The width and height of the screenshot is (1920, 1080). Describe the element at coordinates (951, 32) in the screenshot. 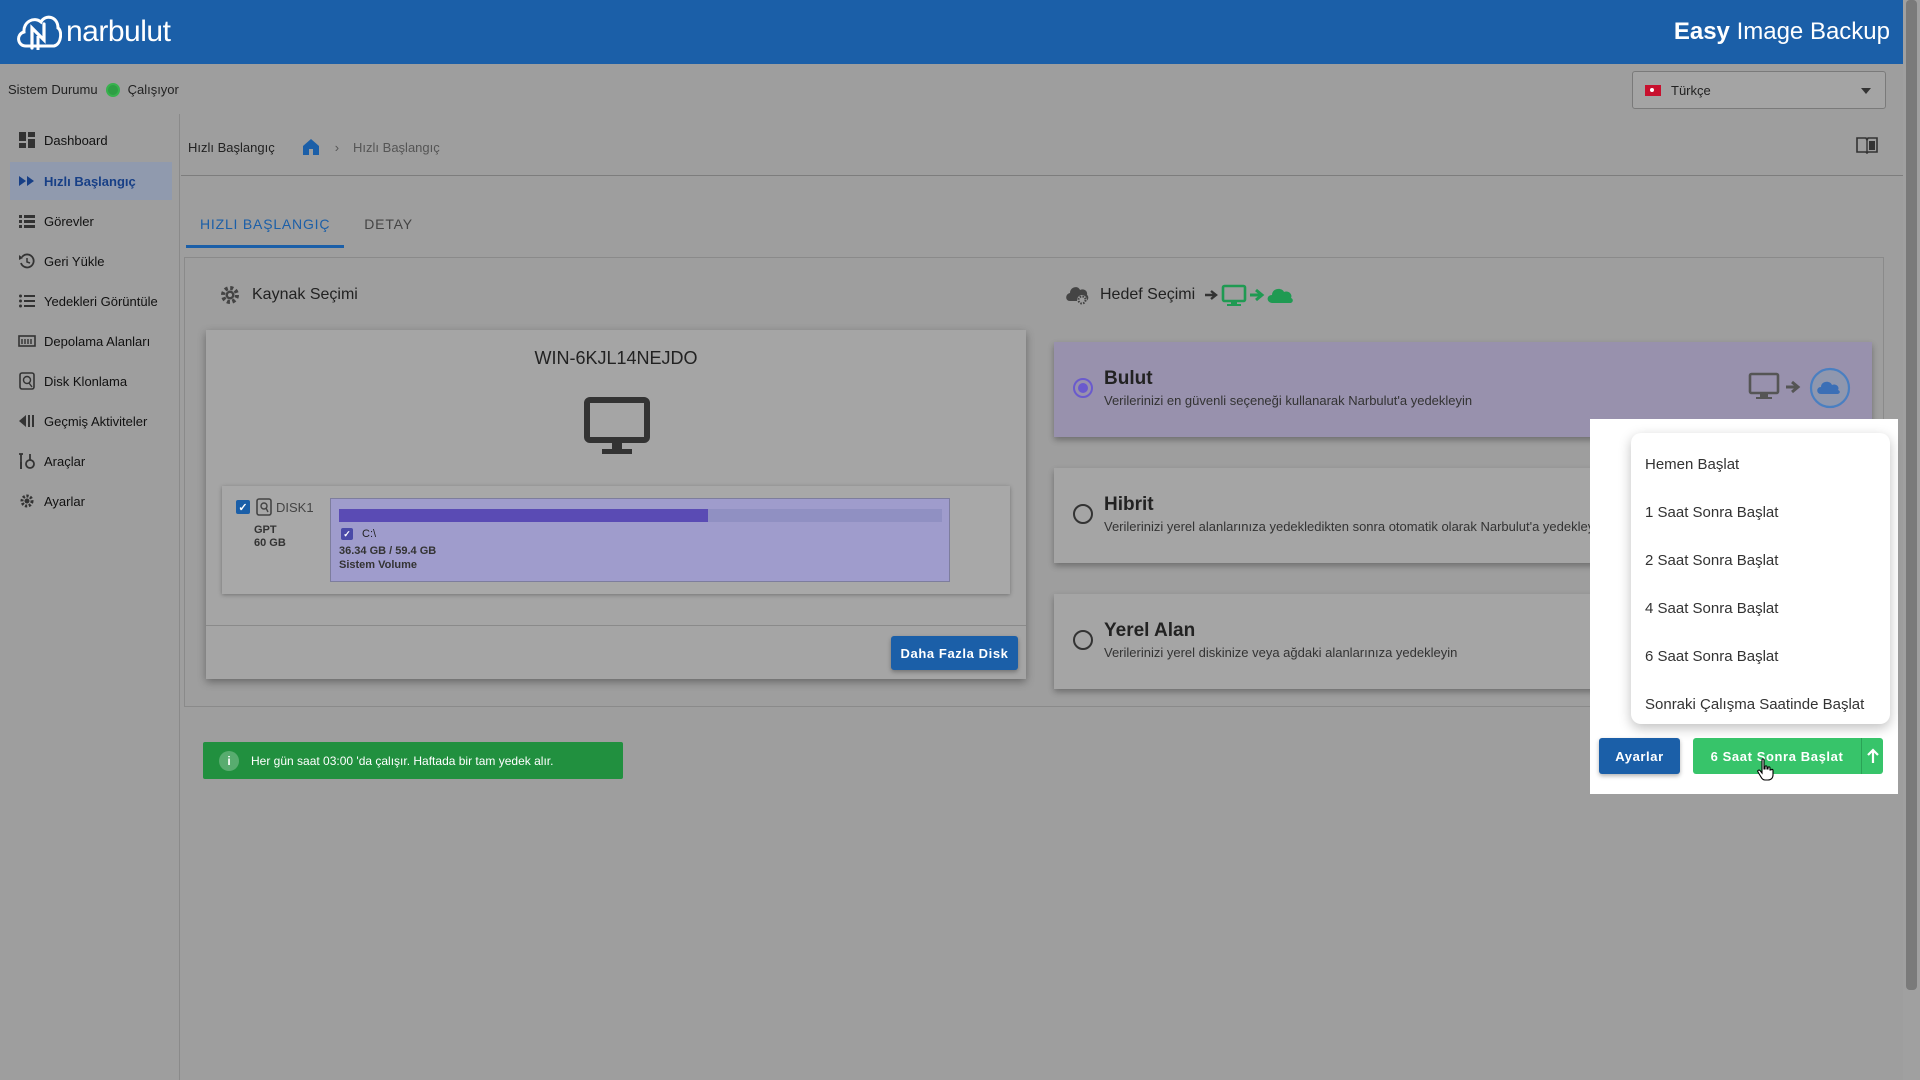

I see `top-bar` at that location.